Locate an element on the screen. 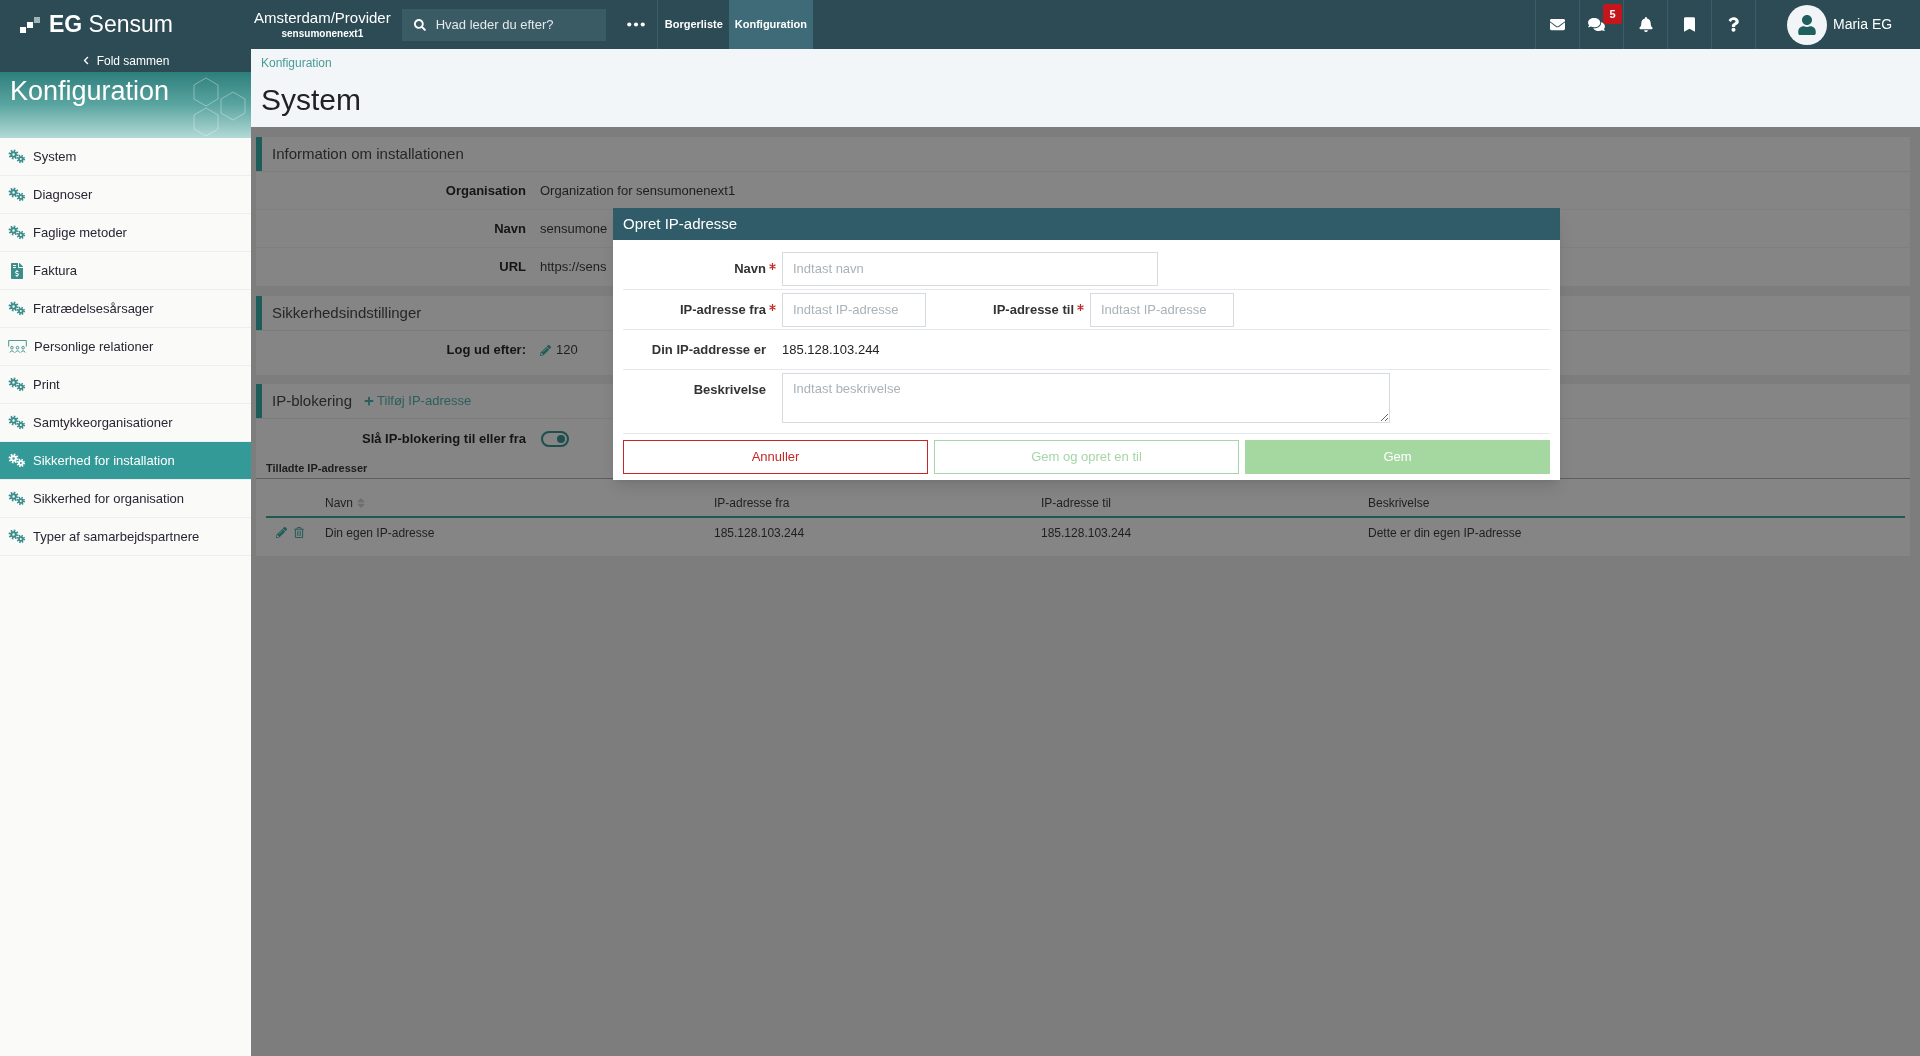 This screenshot has height=1056, width=1920. field-value: 120 is located at coordinates (567, 350).